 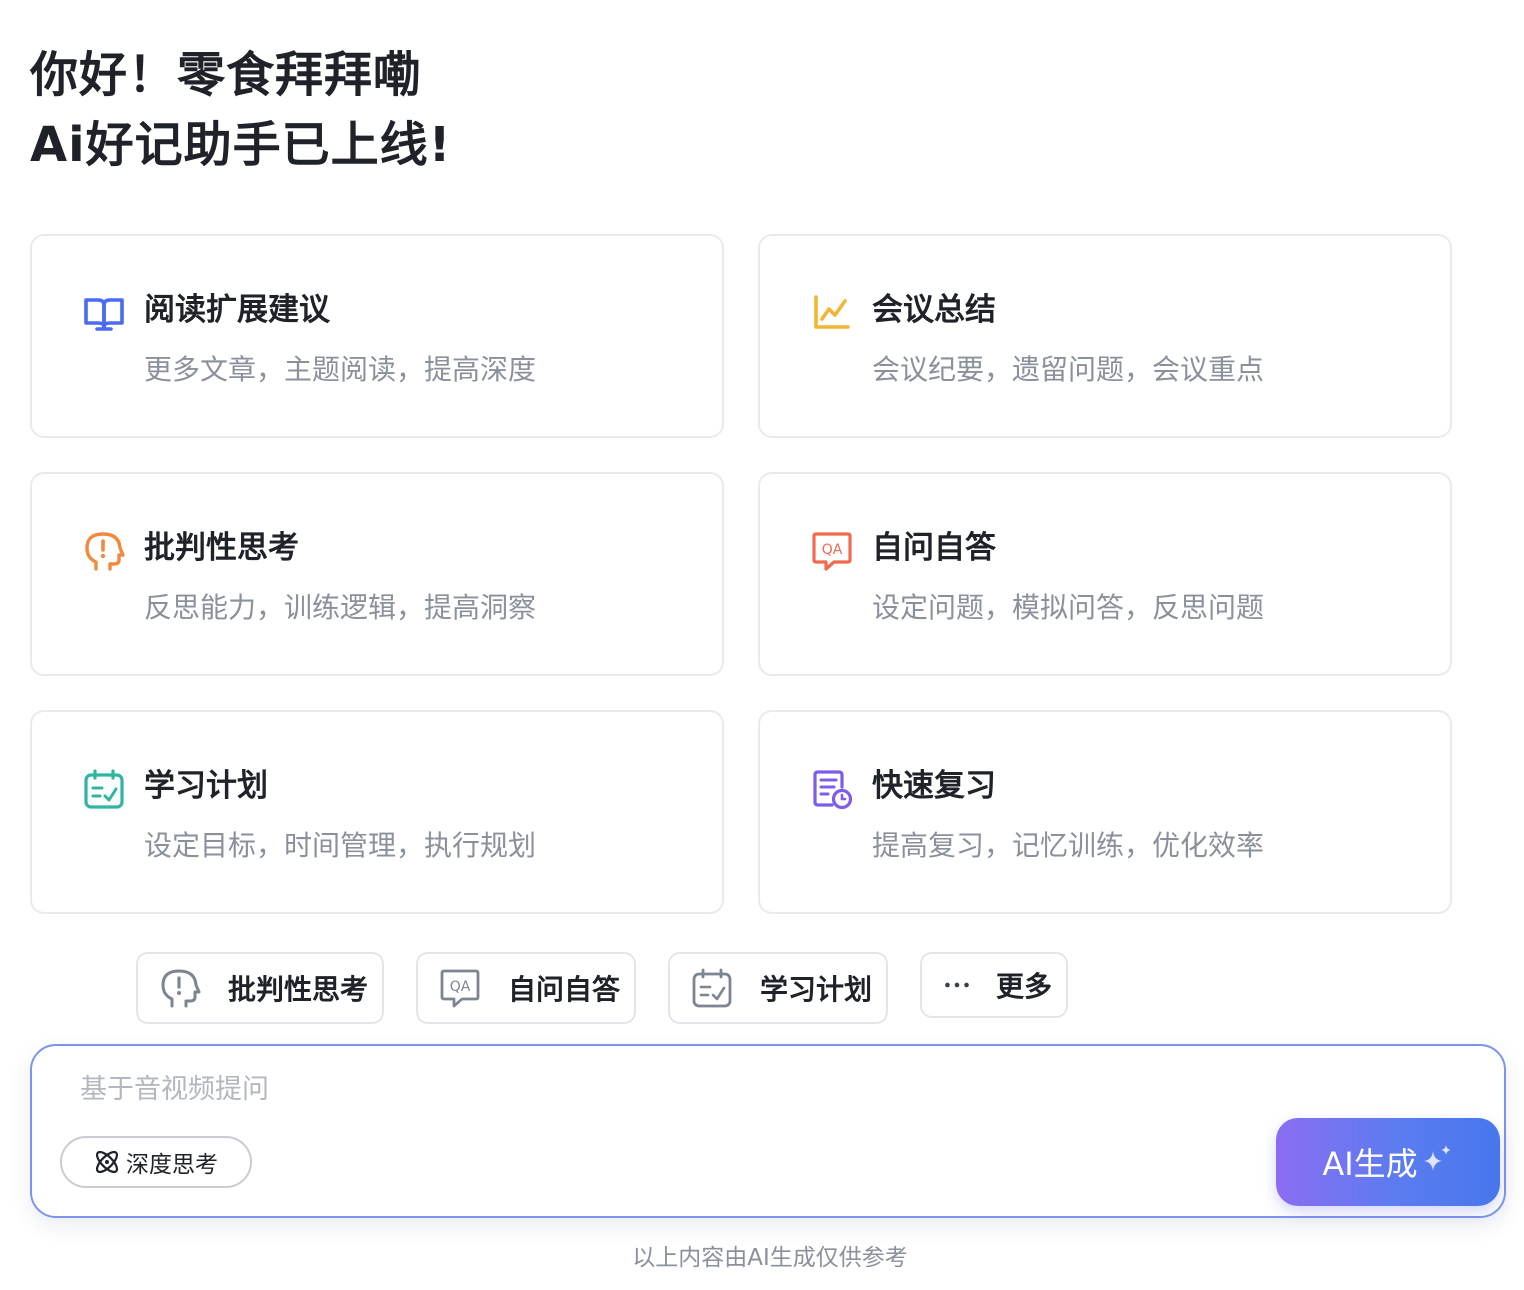 What do you see at coordinates (1370, 1164) in the screenshot?
I see `ai-generate-label: AI生成` at bounding box center [1370, 1164].